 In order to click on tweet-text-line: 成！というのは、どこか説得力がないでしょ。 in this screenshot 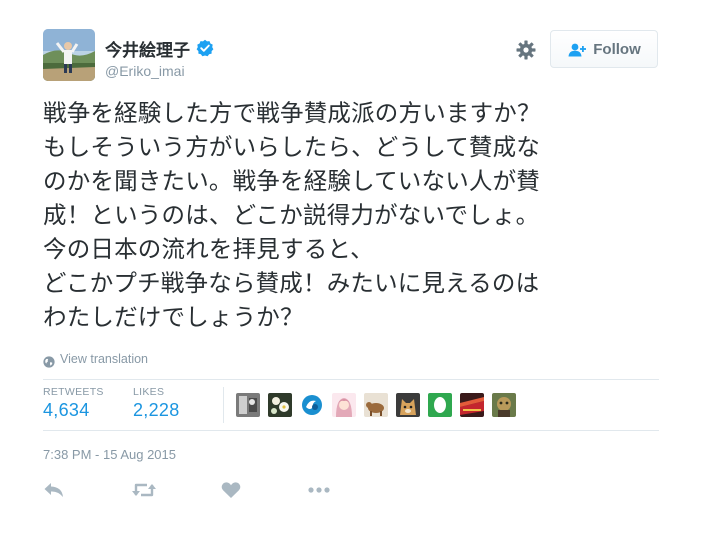, I will do `click(291, 215)`.